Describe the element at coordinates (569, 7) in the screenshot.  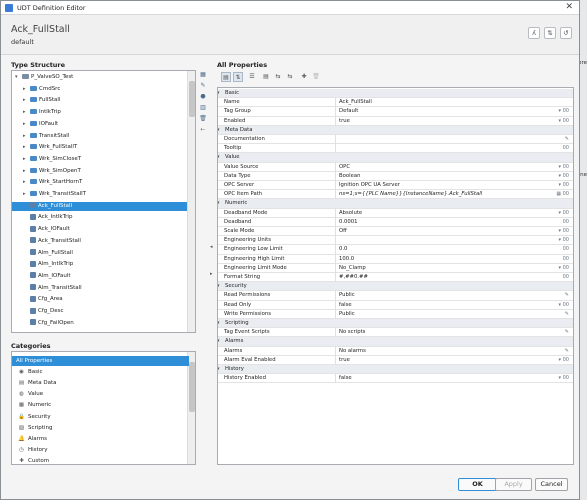
I see `close-icon: ✕` at that location.